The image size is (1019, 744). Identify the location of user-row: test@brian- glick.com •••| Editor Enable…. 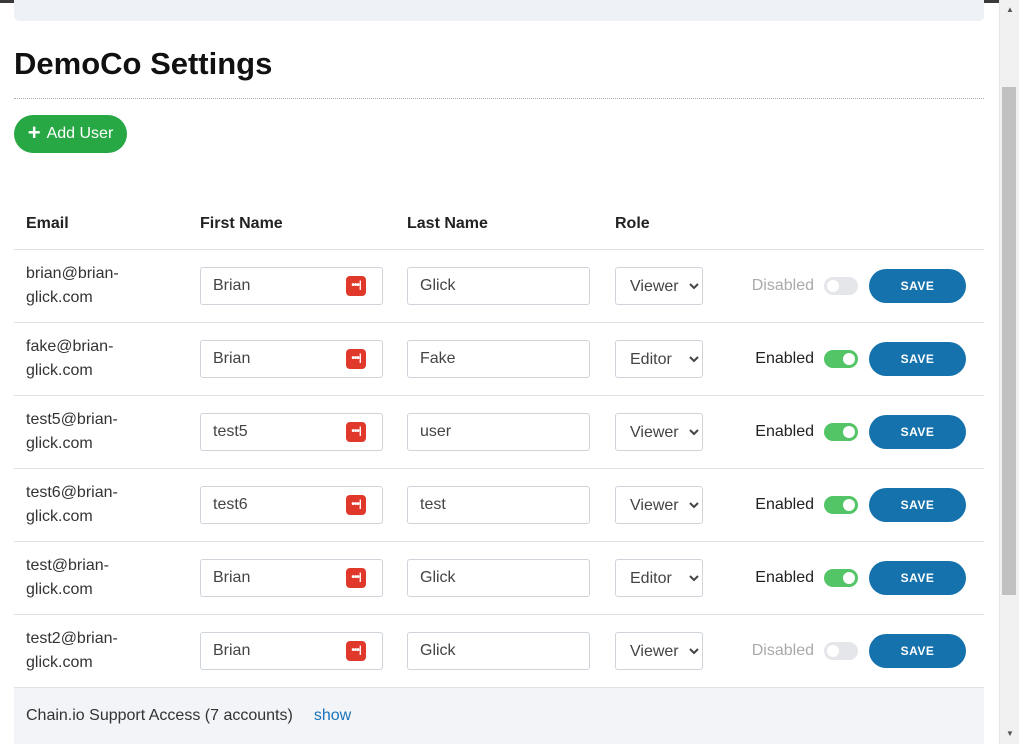
(499, 578).